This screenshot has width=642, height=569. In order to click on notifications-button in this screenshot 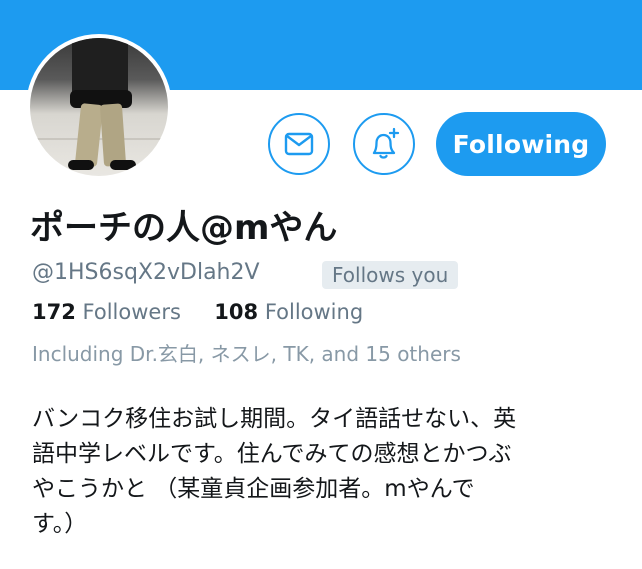, I will do `click(384, 144)`.